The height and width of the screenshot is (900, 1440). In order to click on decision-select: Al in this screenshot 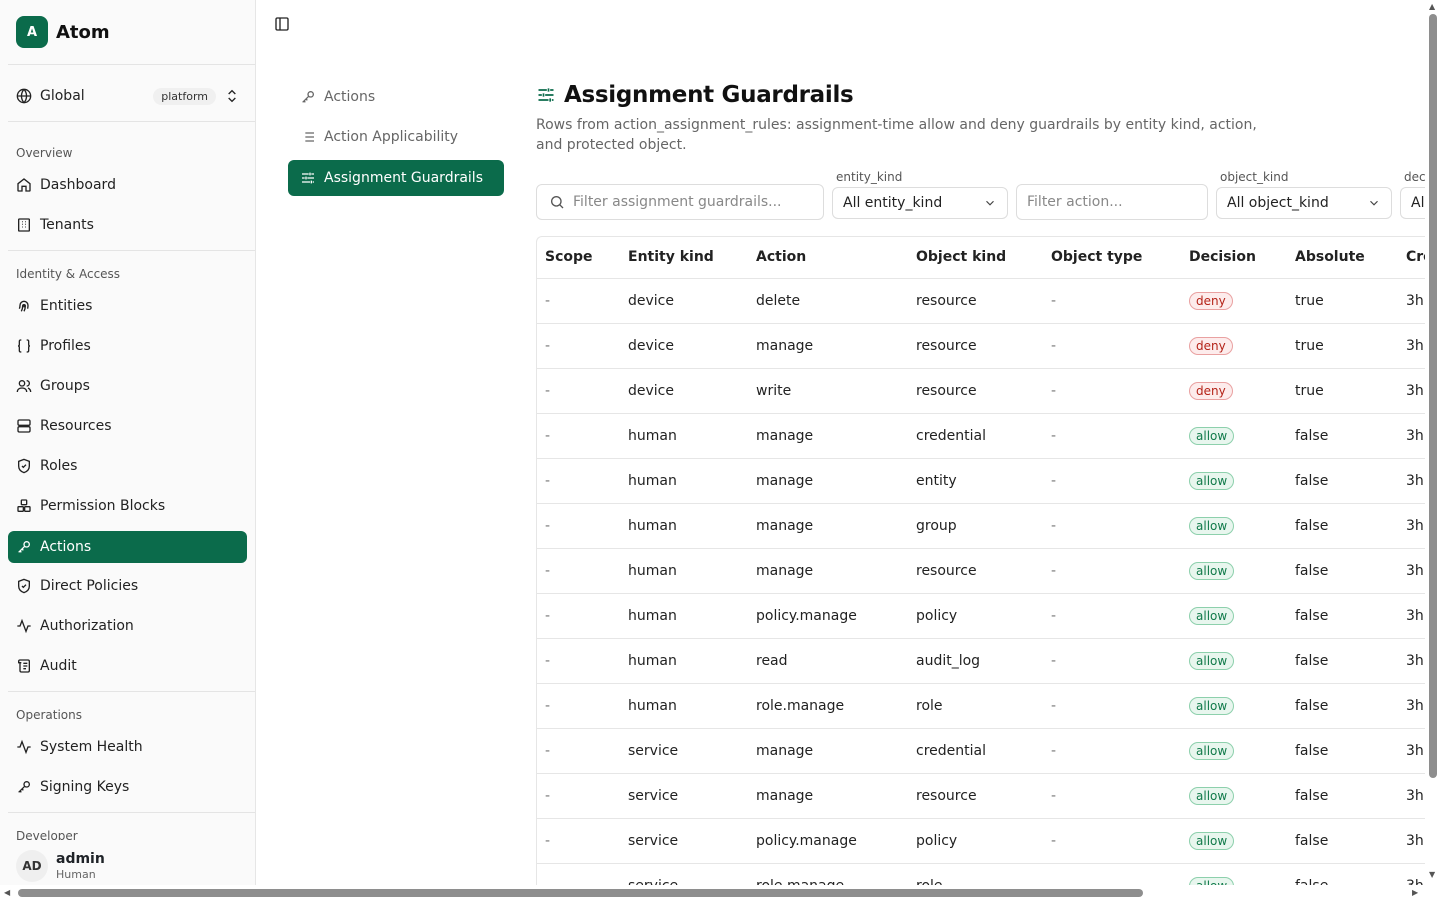, I will do `click(1412, 203)`.